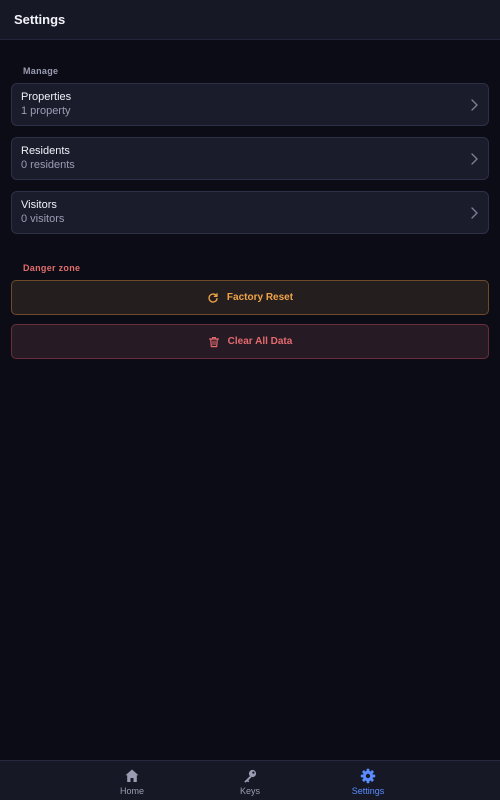 This screenshot has height=800, width=500. I want to click on manage-section-label: Manage, so click(41, 71).